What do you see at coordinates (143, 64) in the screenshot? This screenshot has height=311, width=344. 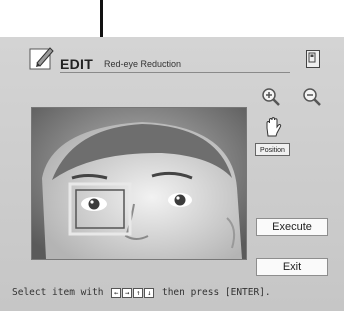 I see `mode-title: Red-eye Reduction` at bounding box center [143, 64].